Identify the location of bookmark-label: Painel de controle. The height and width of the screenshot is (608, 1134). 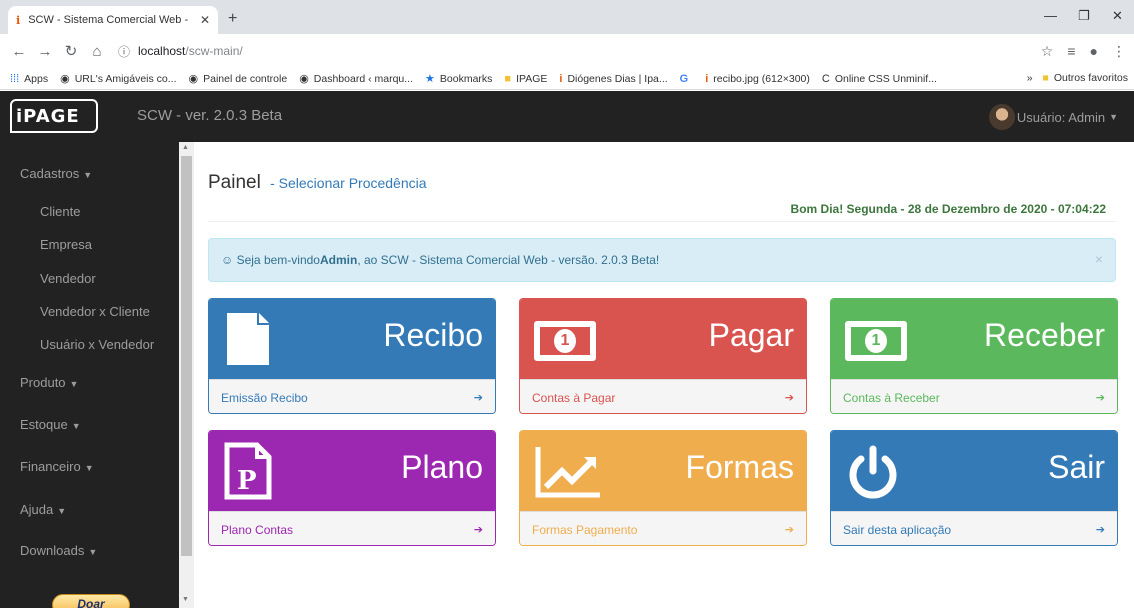
(245, 78).